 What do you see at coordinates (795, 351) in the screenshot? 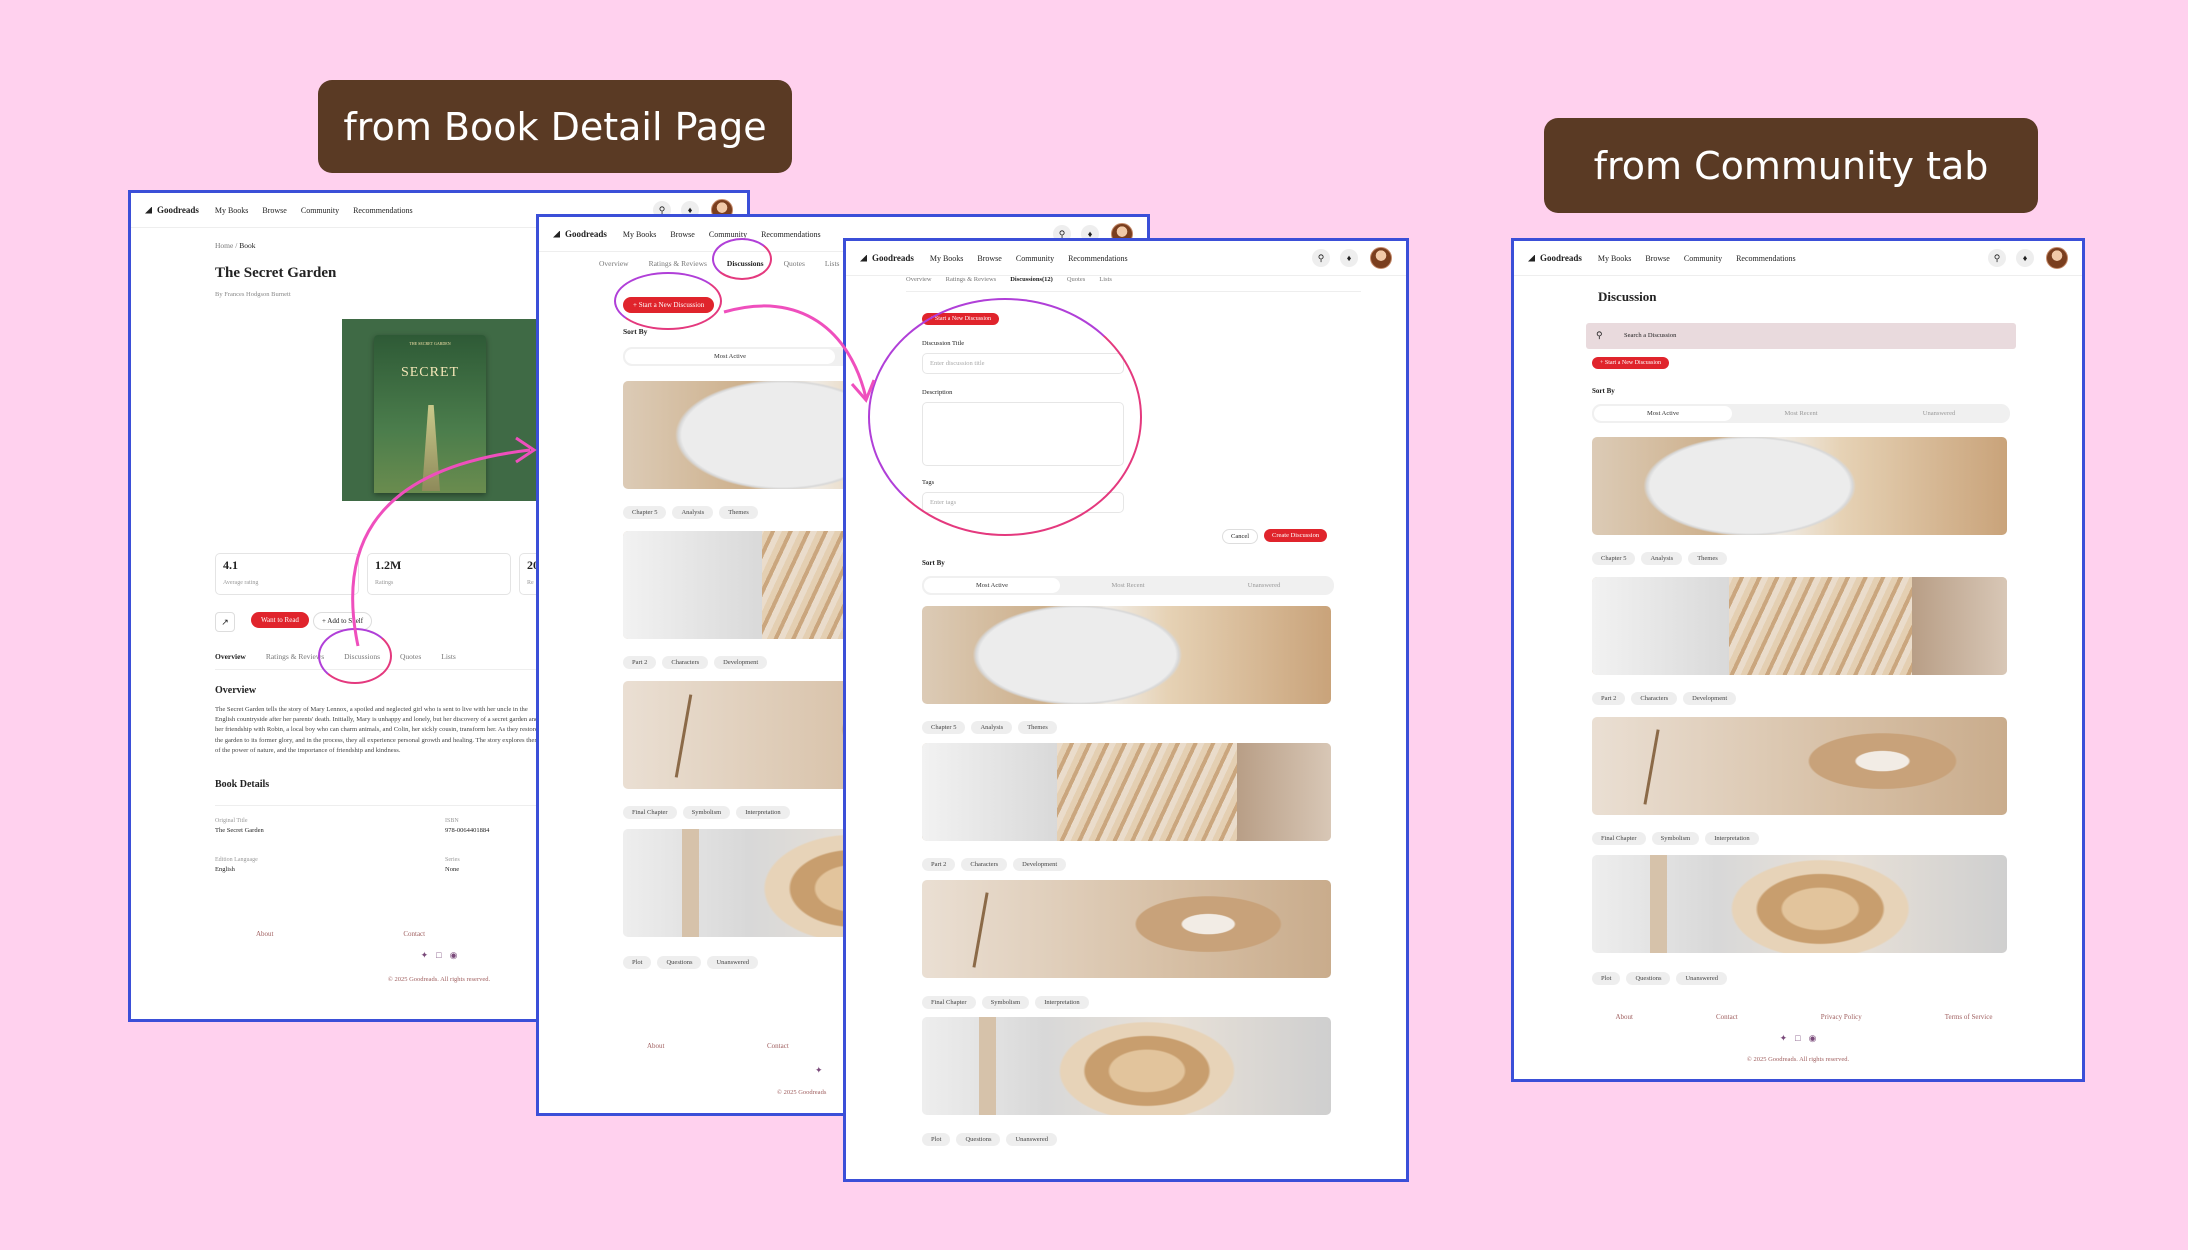
I see `arrow-to-form` at bounding box center [795, 351].